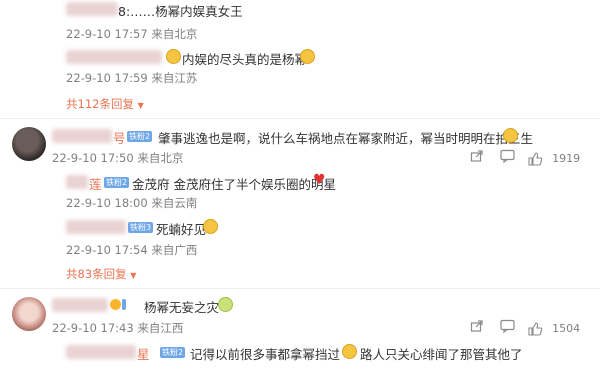 The height and width of the screenshot is (371, 600). Describe the element at coordinates (95, 184) in the screenshot. I see `reply-username-suffix: 莲` at that location.